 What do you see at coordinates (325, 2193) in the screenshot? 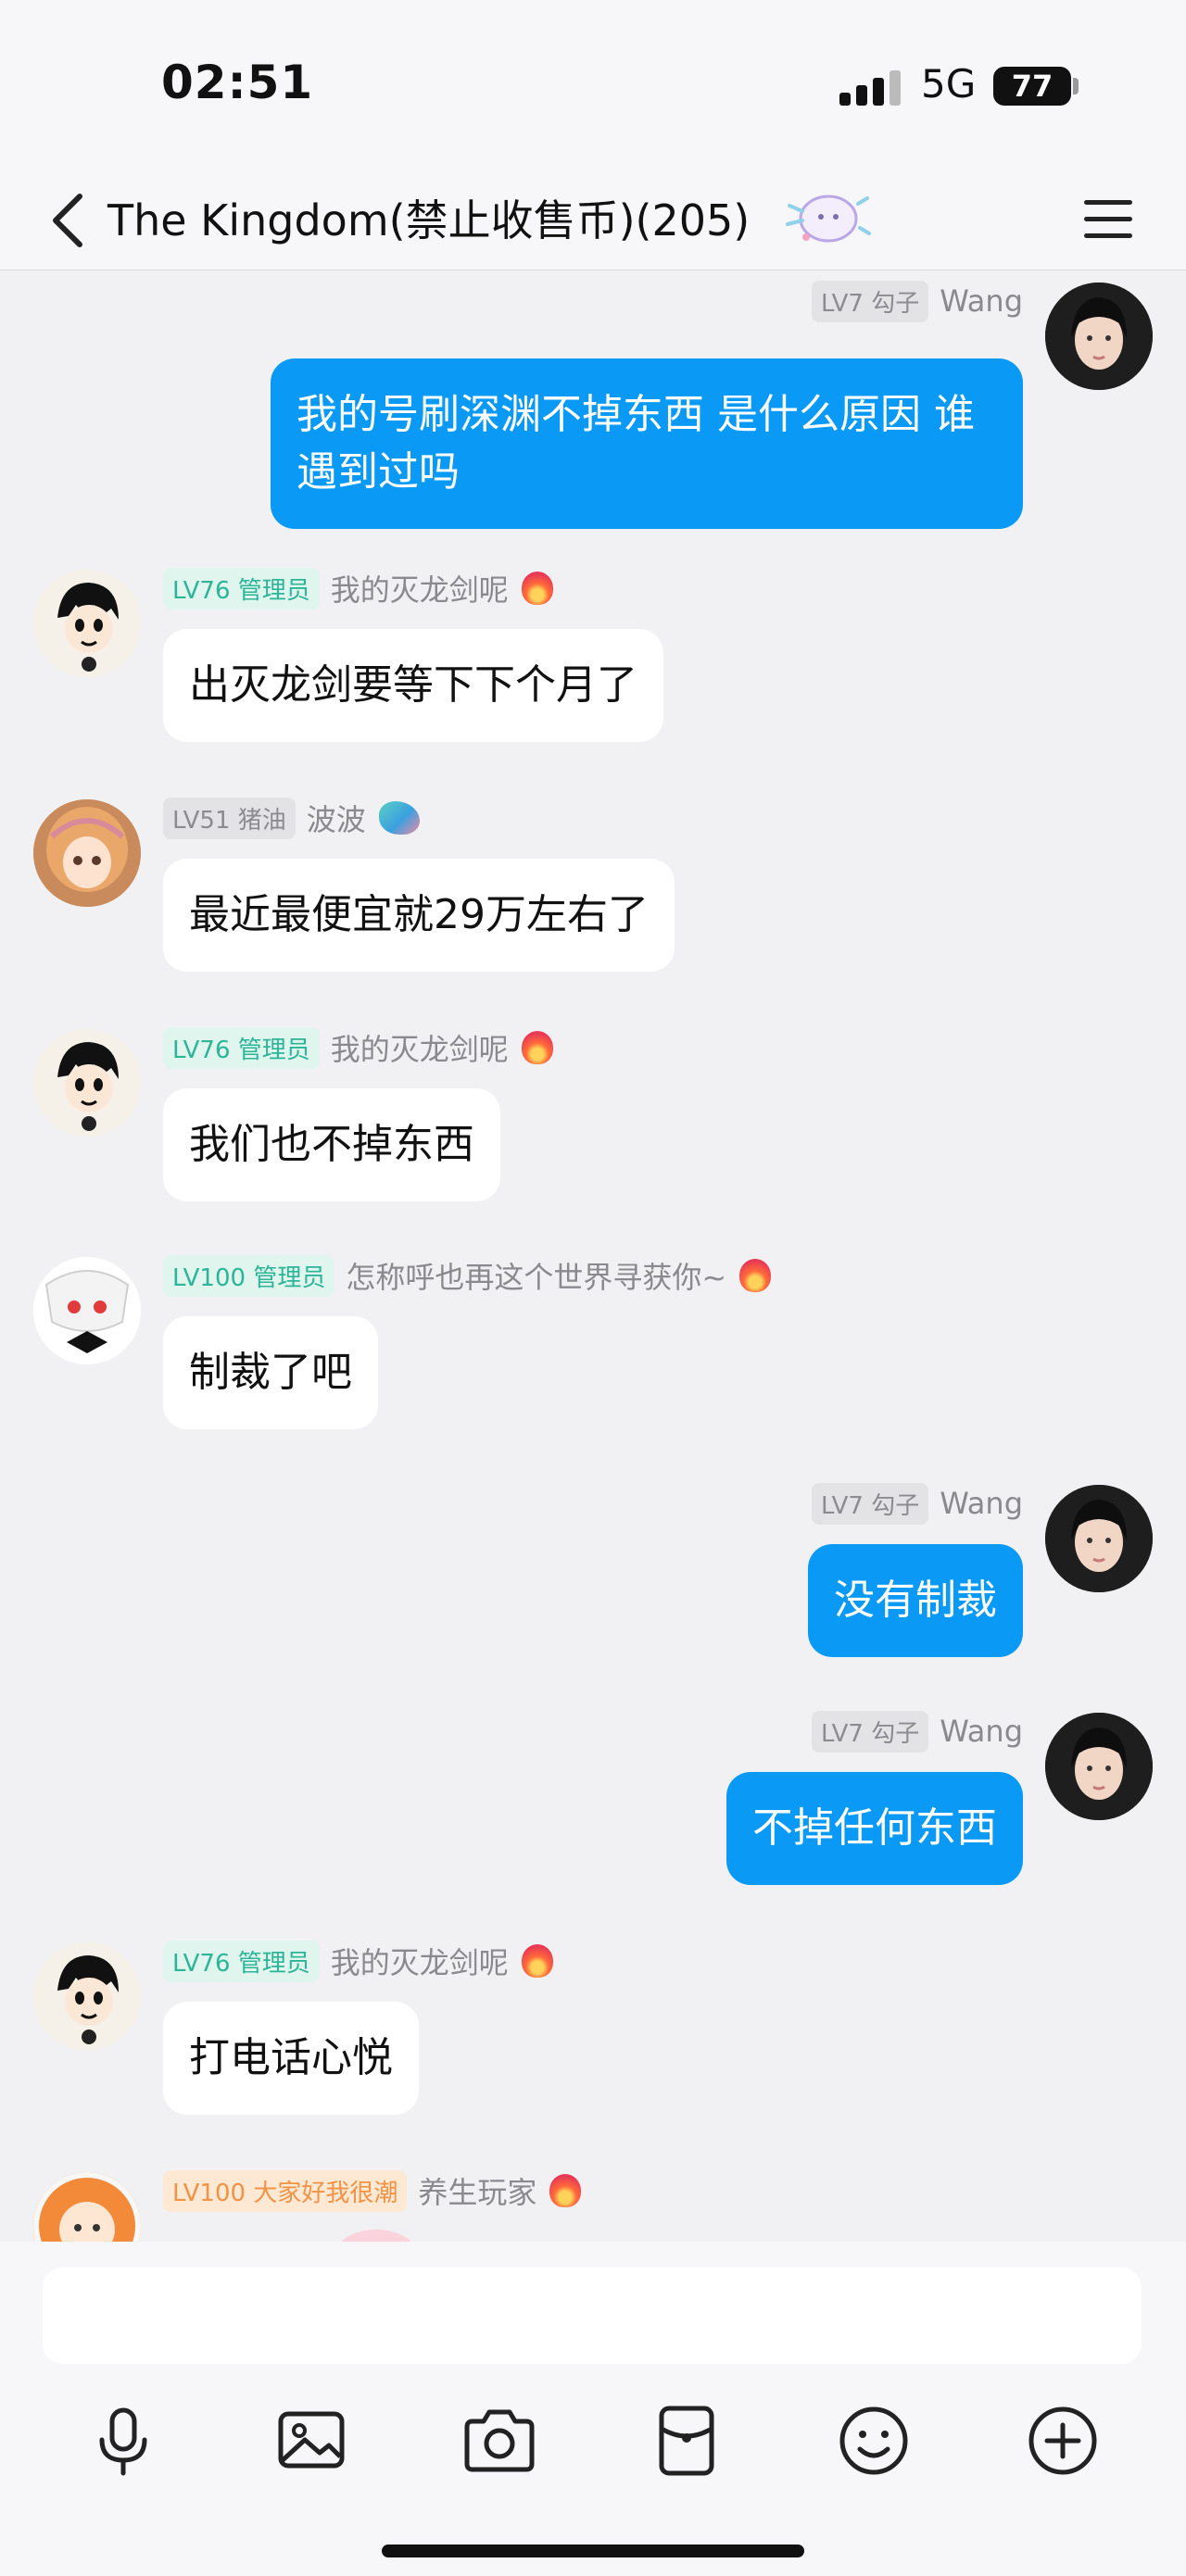
I see `title-text: 大家好我很潮` at bounding box center [325, 2193].